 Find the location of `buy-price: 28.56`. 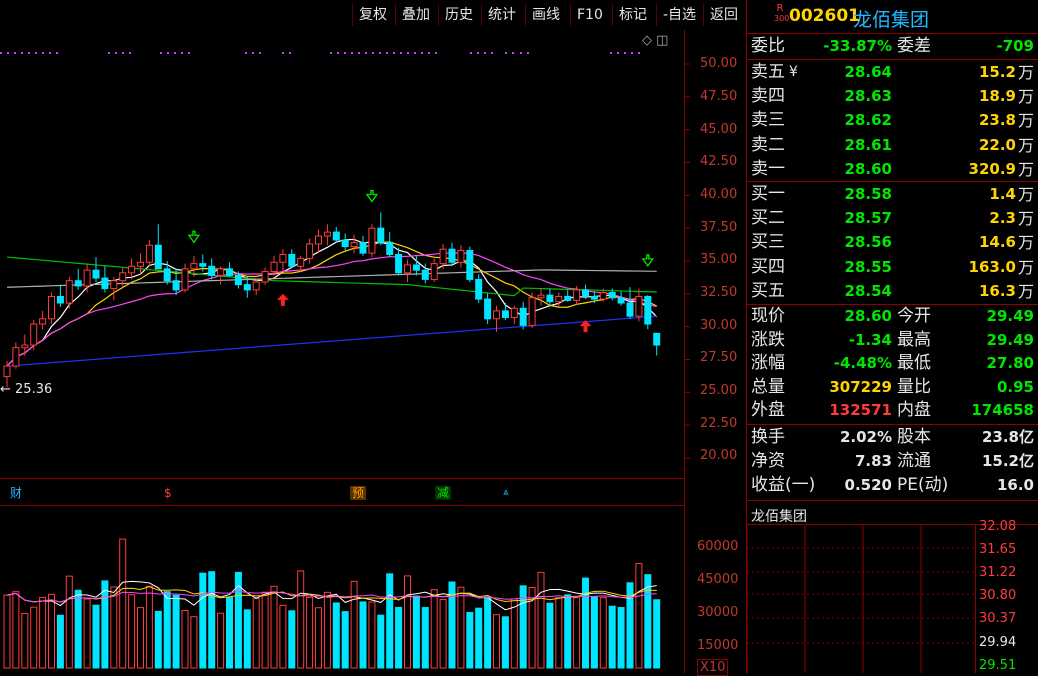

buy-price: 28.56 is located at coordinates (868, 242).